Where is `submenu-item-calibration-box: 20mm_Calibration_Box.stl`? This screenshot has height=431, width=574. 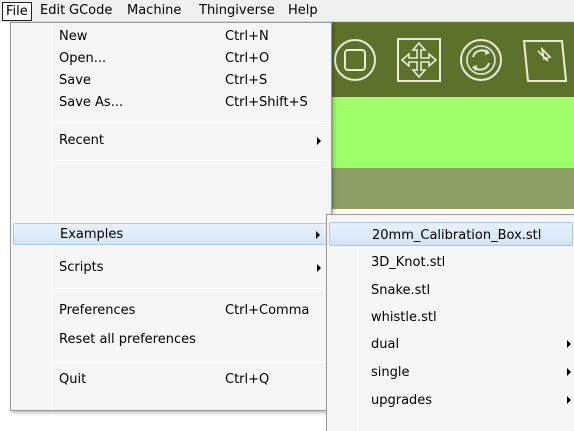 submenu-item-calibration-box: 20mm_Calibration_Box.stl is located at coordinates (451, 234).